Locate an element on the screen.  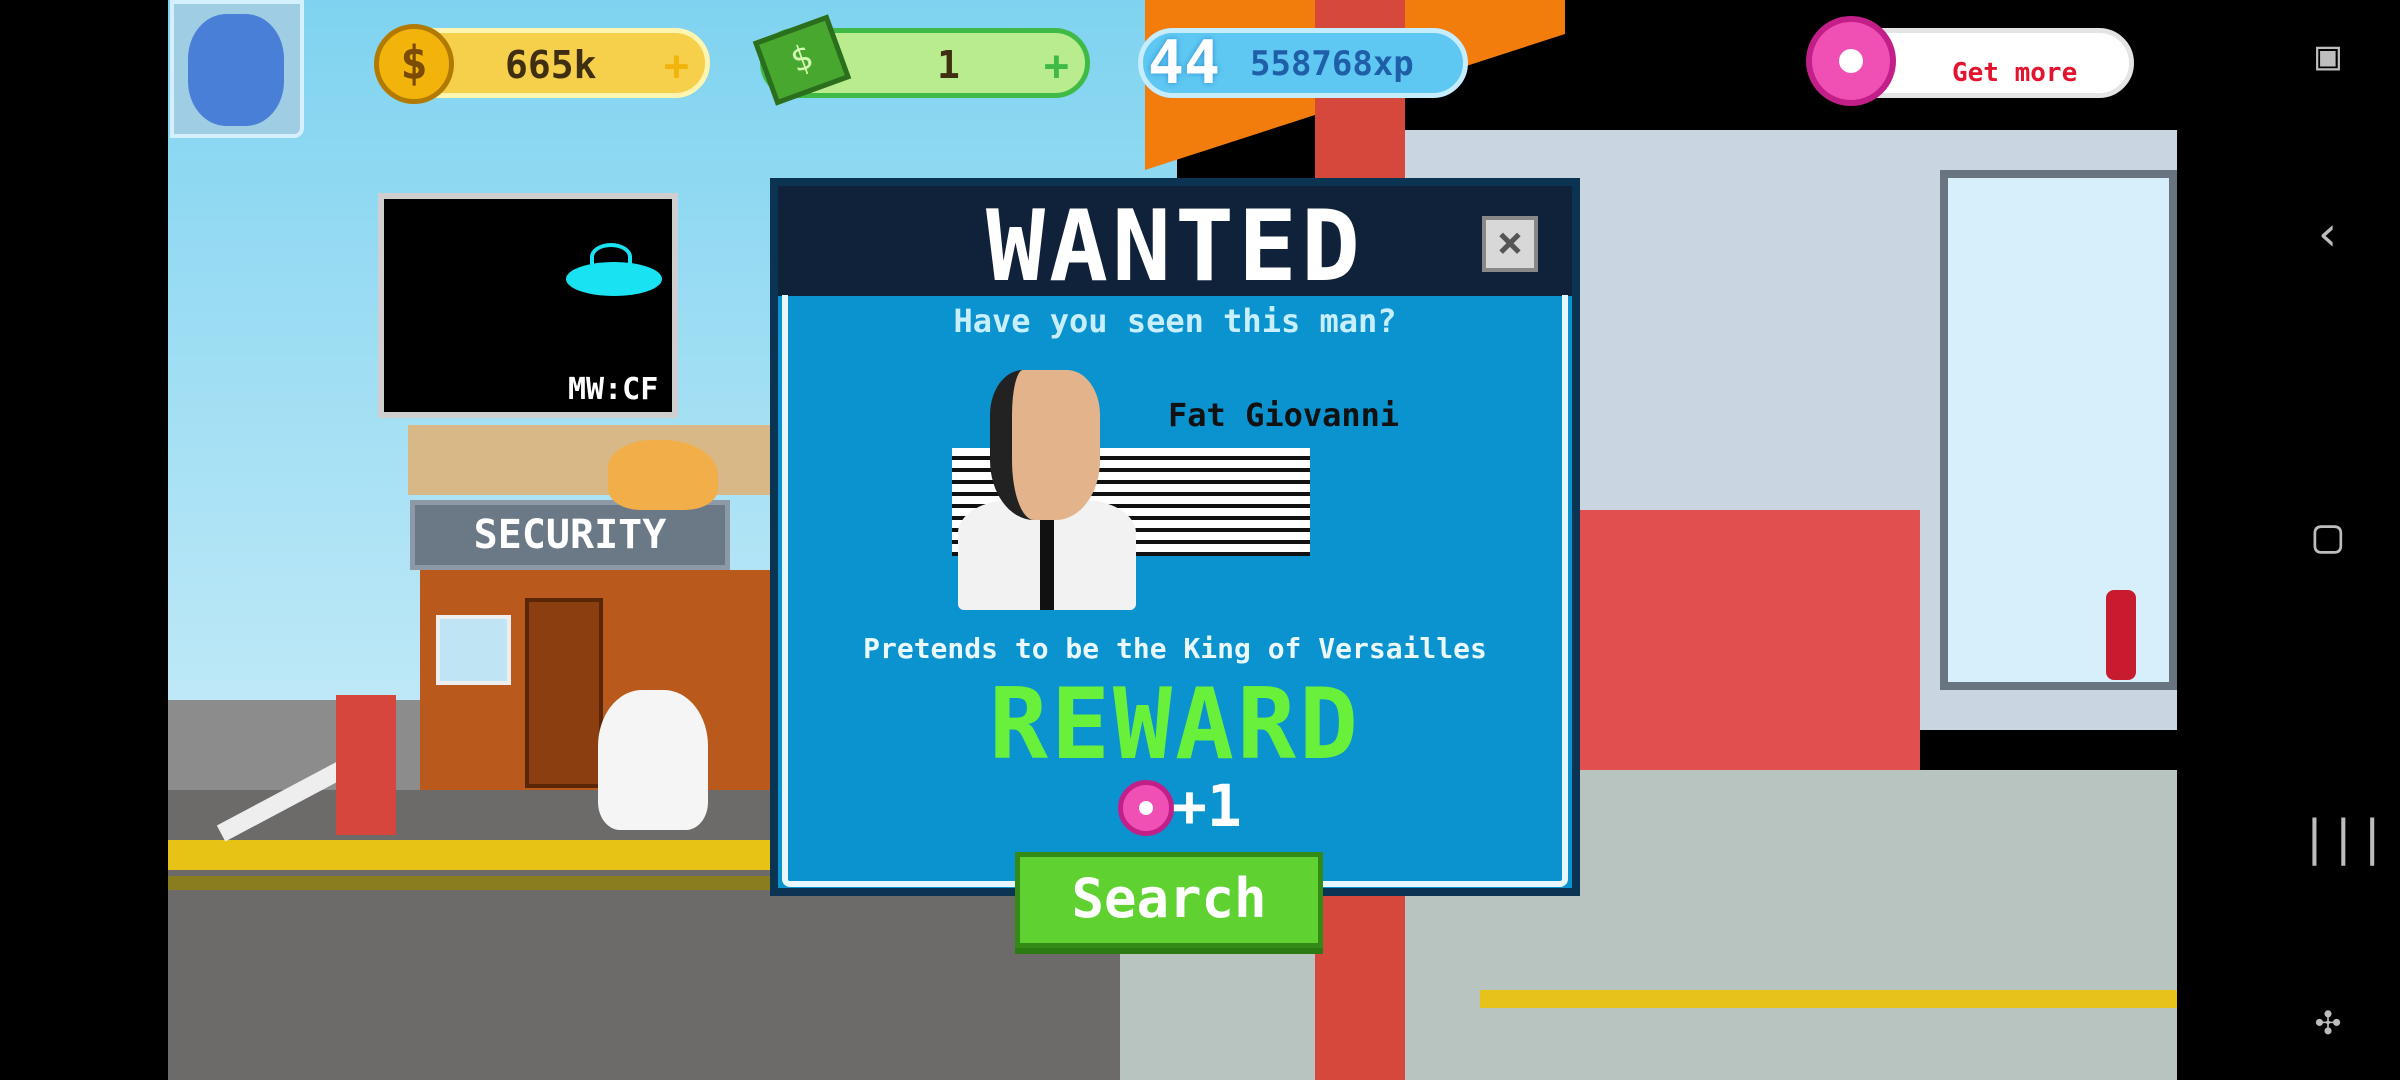
booth-door is located at coordinates (564, 693).